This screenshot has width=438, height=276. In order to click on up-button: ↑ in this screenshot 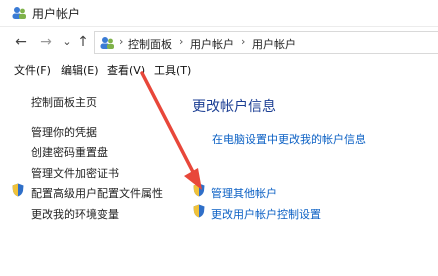, I will do `click(83, 42)`.